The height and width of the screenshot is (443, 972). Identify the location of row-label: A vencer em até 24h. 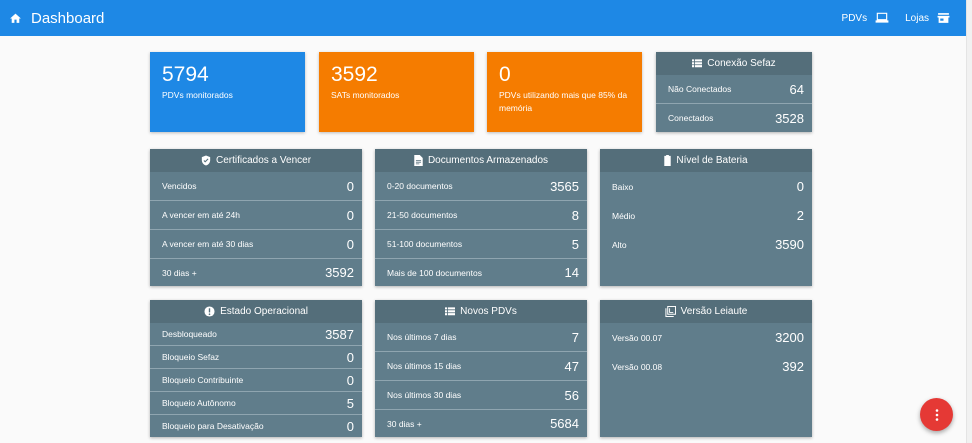
(201, 215).